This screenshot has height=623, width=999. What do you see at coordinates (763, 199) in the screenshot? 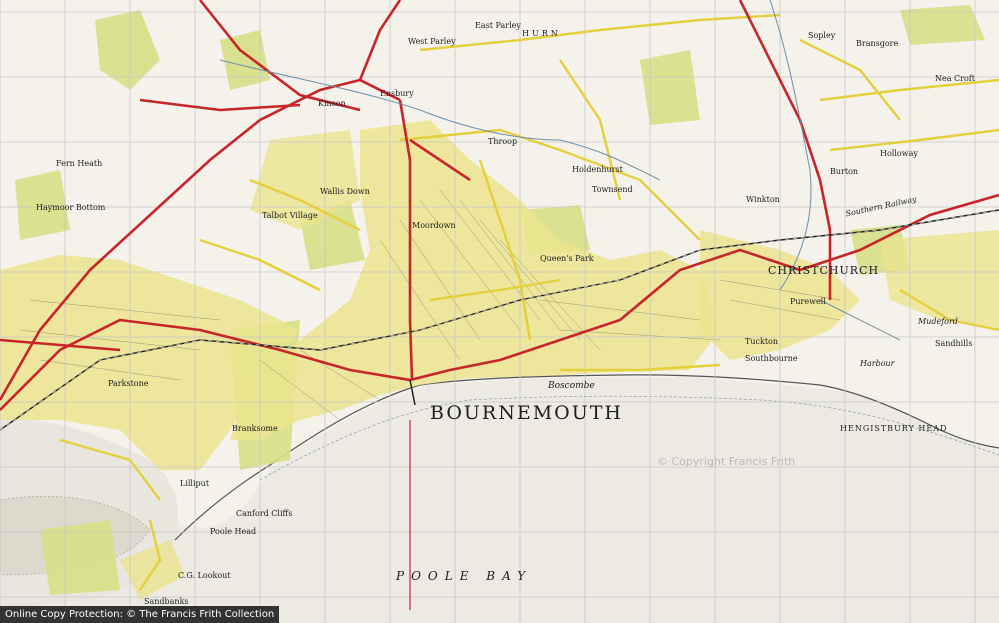
I see `label-winkton: Winkton` at bounding box center [763, 199].